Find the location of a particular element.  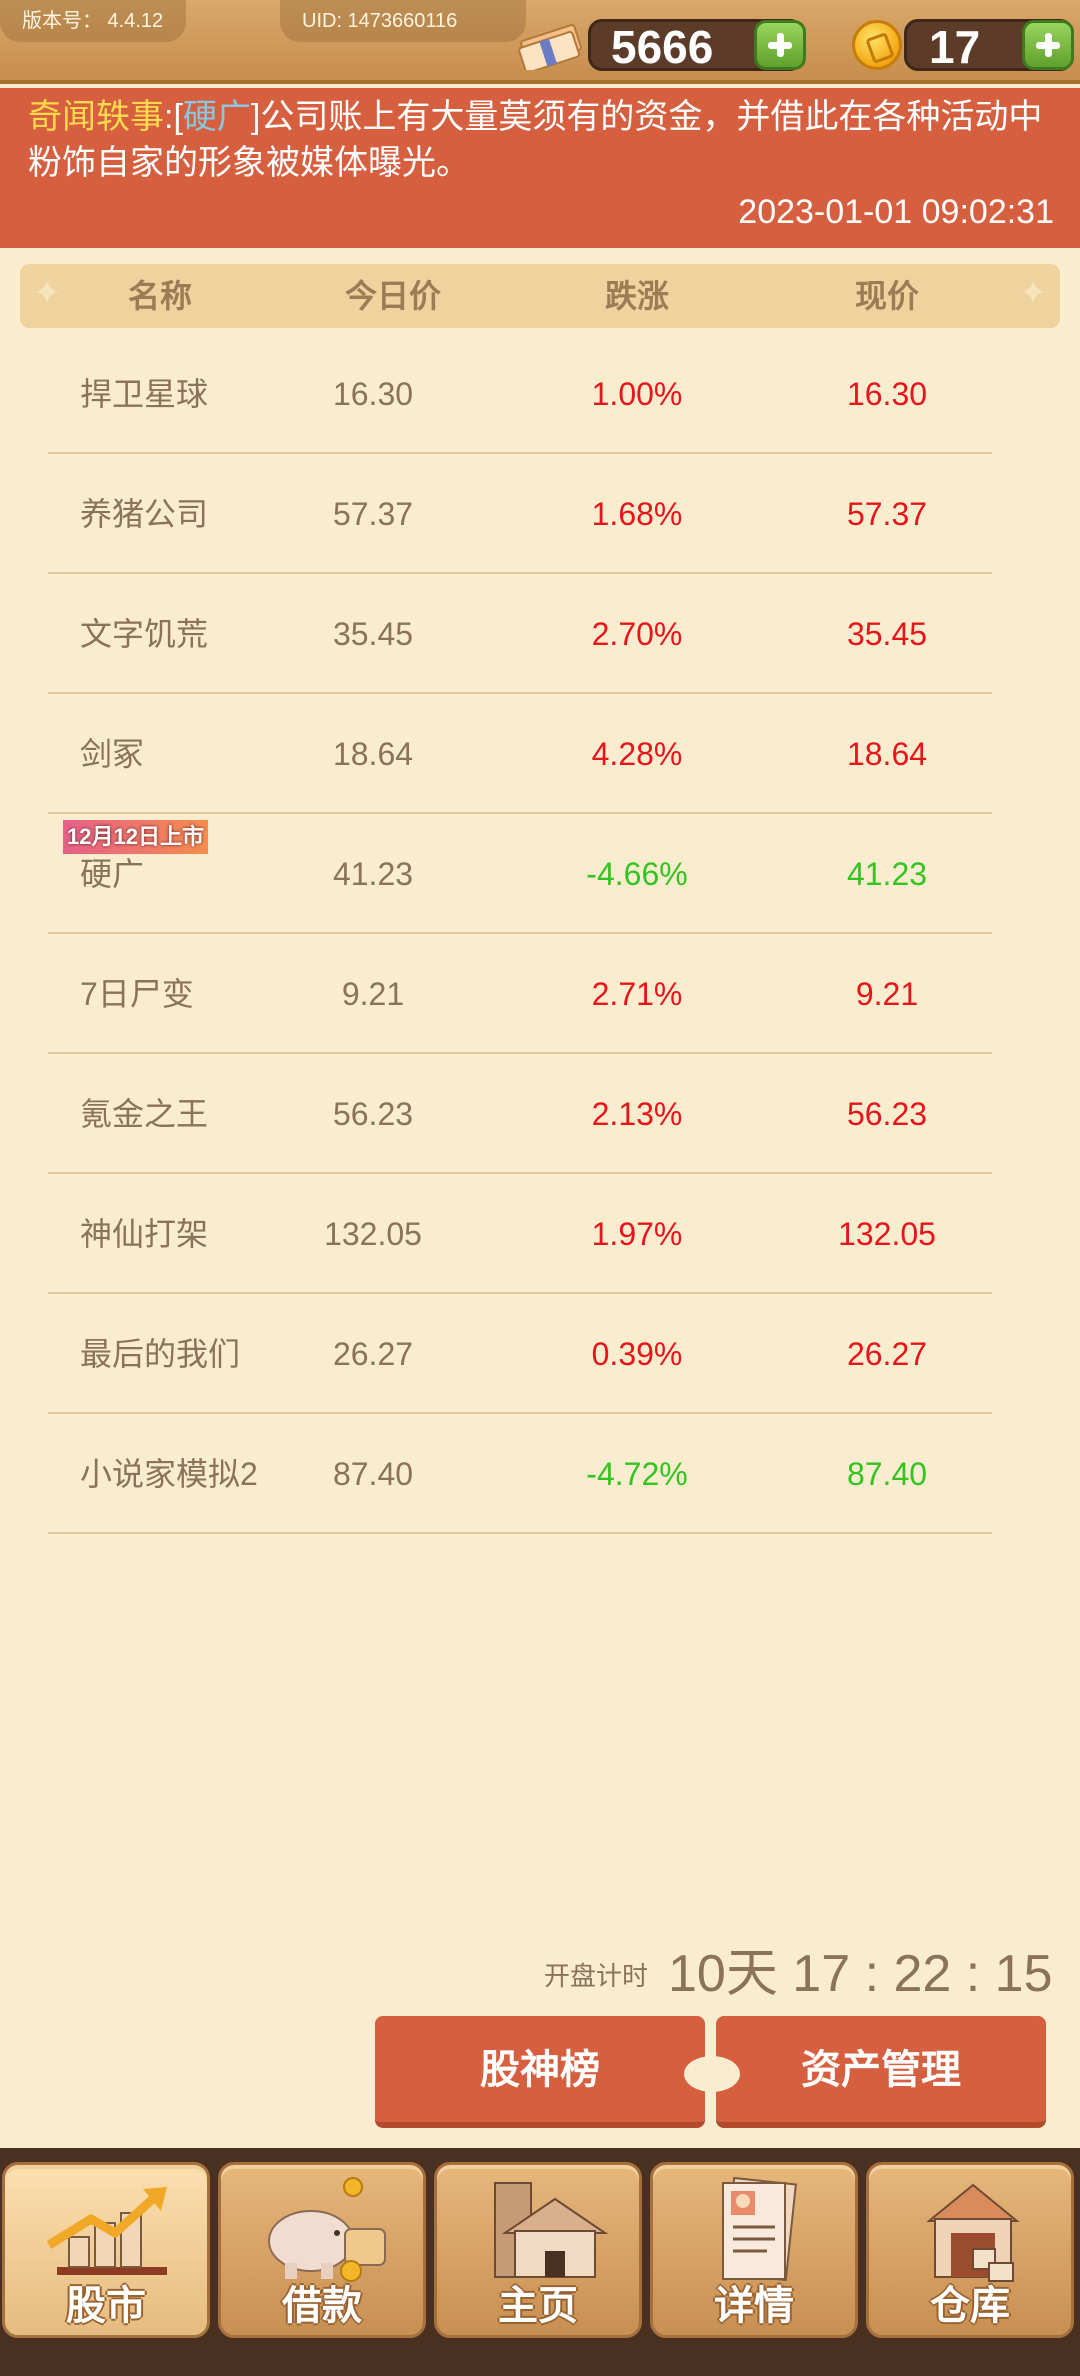

stock-name: 小说家模拟2 is located at coordinates (169, 1474).